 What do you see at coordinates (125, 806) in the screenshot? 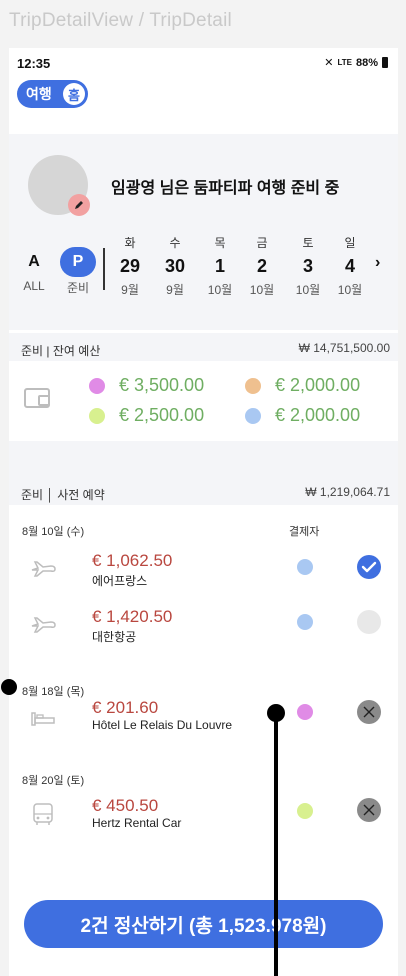
I see `reservation-price: € 450.50` at bounding box center [125, 806].